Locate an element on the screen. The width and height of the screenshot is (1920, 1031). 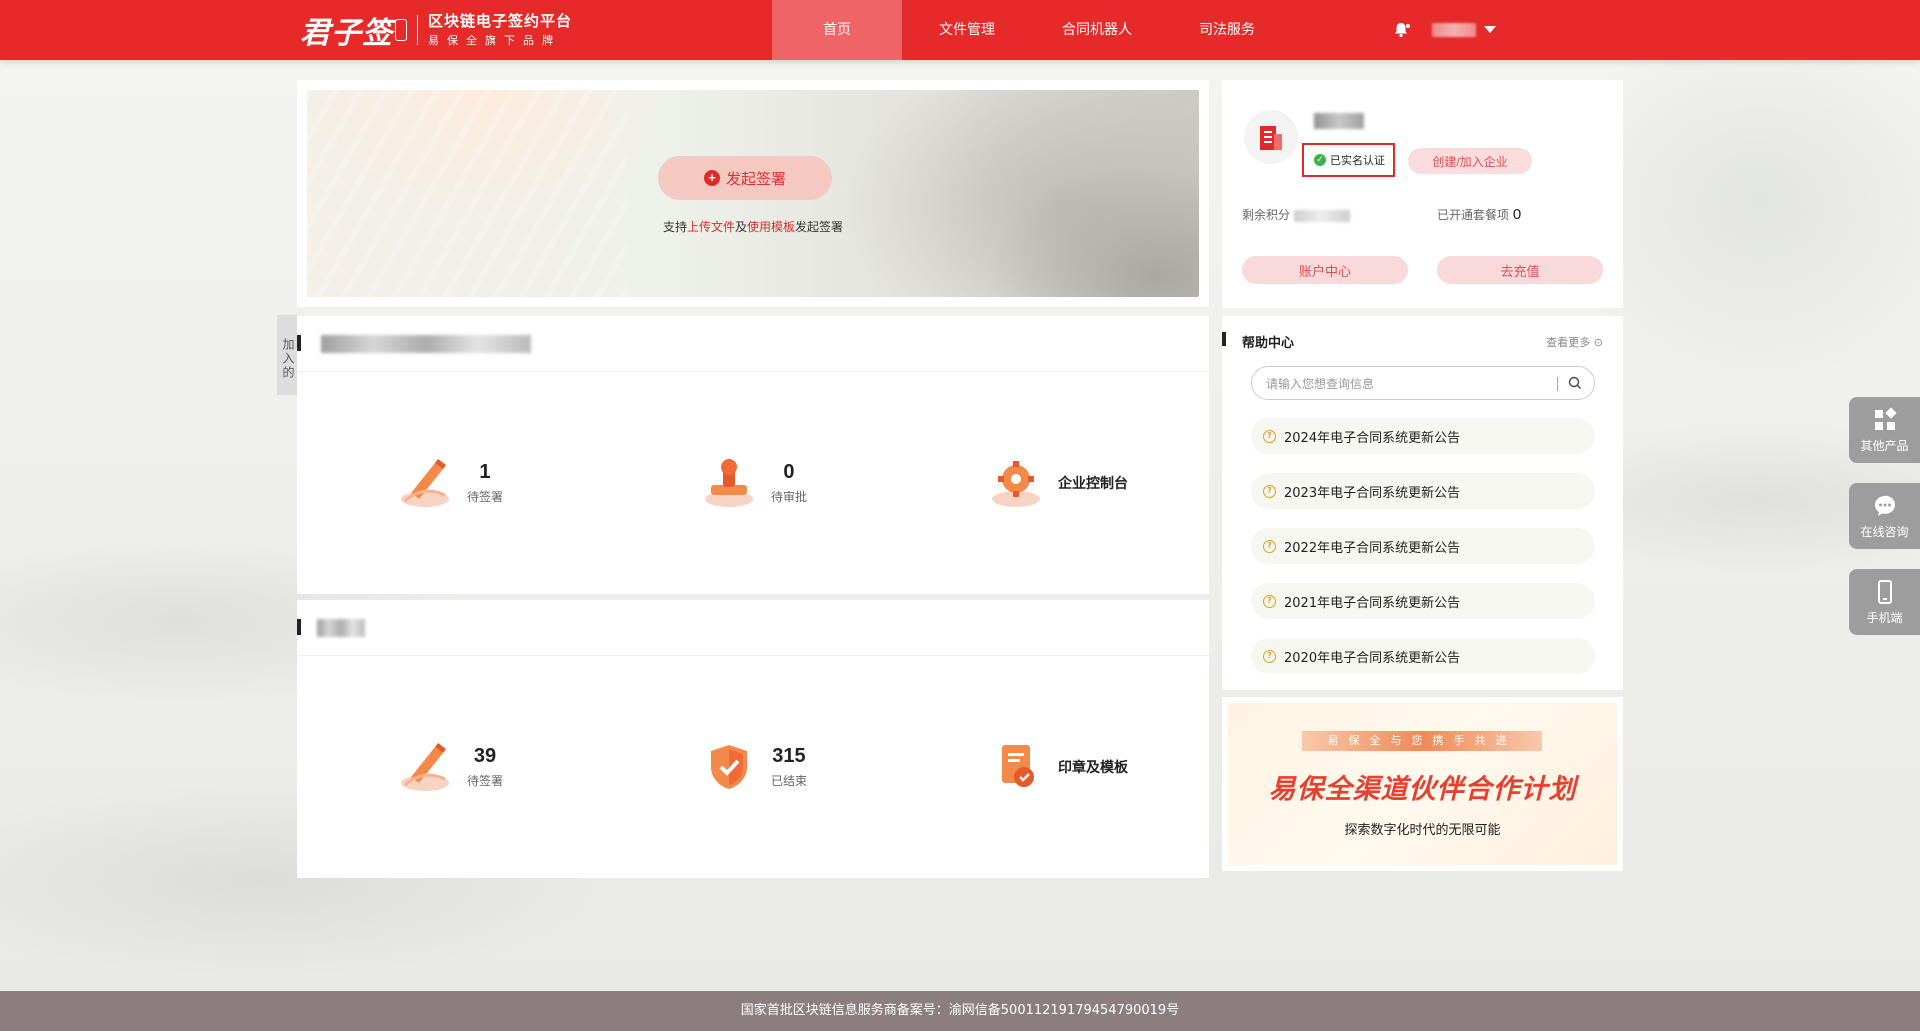
top-navbar: 君子签 区块链电子签约平台 易保全旗下品牌 首页 文件管理 合同机器人 司法服务 is located at coordinates (960, 30).